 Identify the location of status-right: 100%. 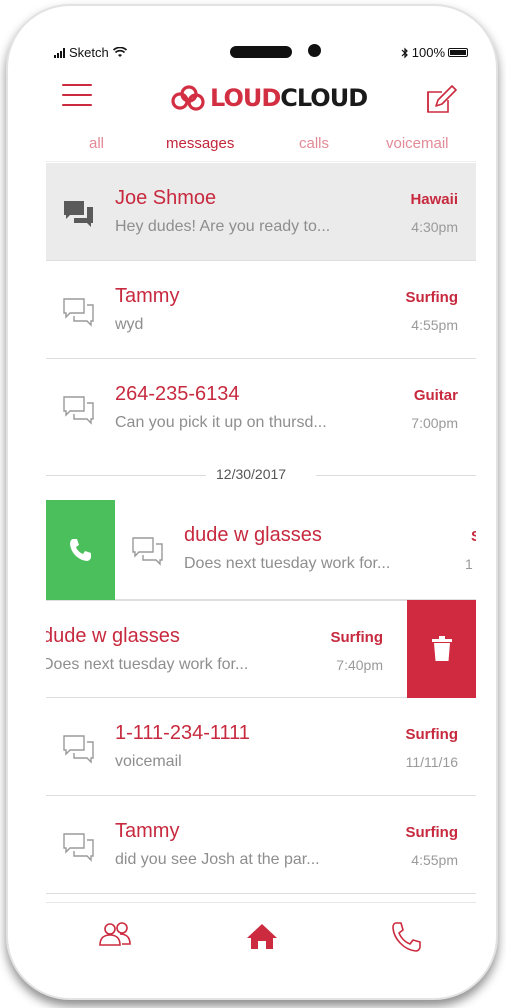
(434, 52).